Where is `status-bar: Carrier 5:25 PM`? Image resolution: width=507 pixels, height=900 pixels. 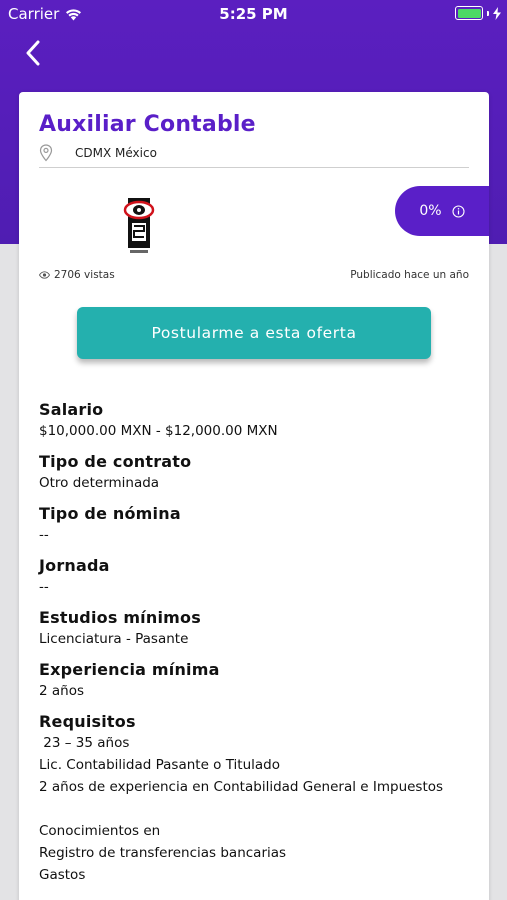 status-bar: Carrier 5:25 PM is located at coordinates (253, 14).